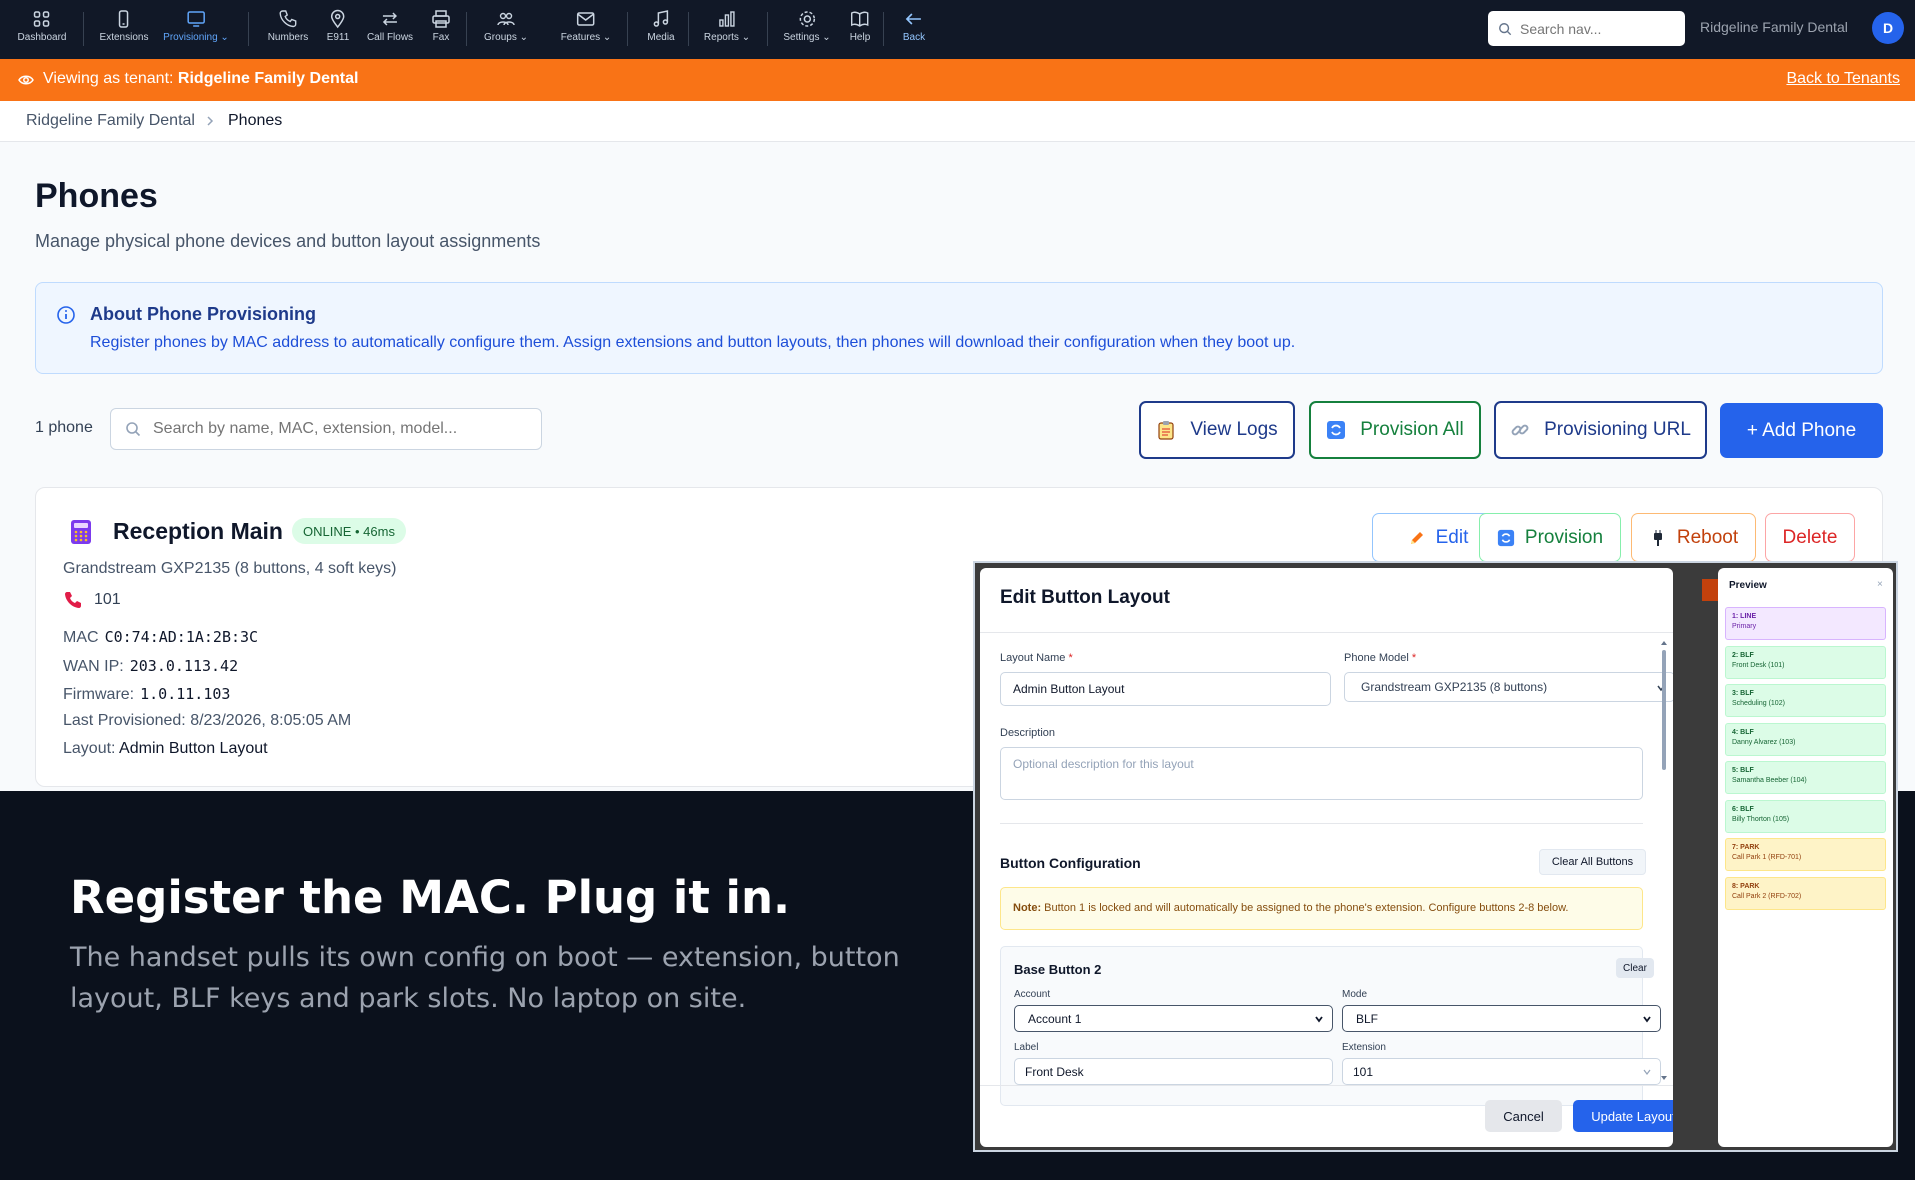  Describe the element at coordinates (1501, 1071) in the screenshot. I see `extension-select: 101` at that location.